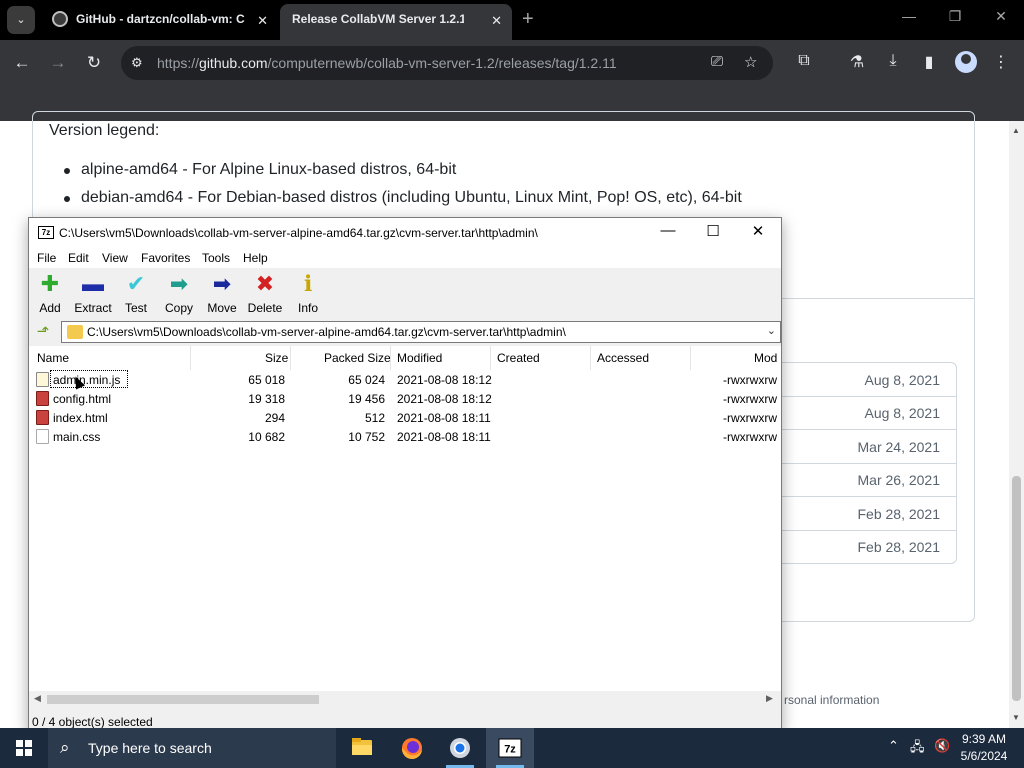  What do you see at coordinates (528, 19) in the screenshot?
I see `new-tab-button: +` at bounding box center [528, 19].